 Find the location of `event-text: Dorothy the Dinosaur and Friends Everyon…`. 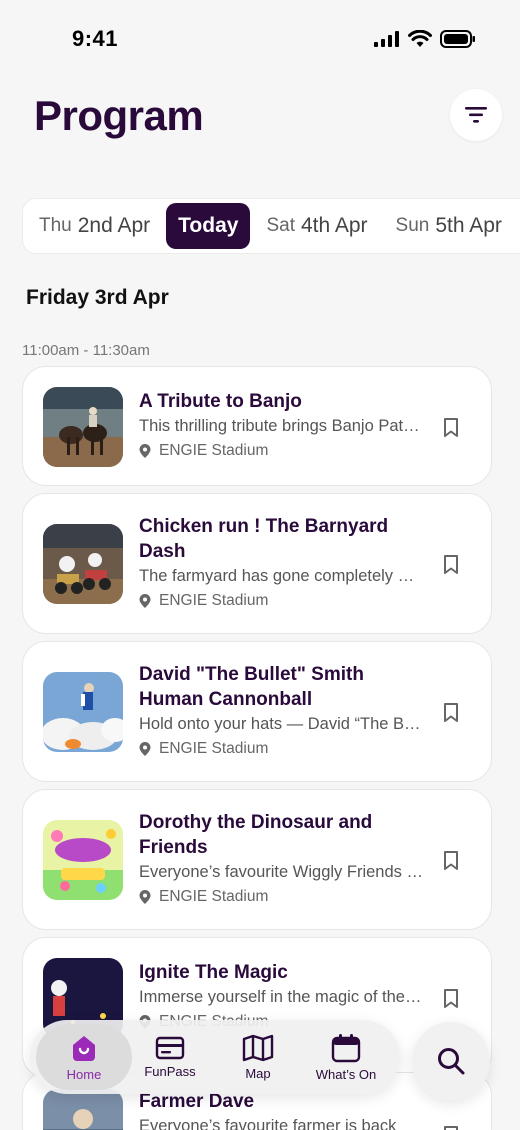

event-text: Dorothy the Dinosaur and Friends Everyon… is located at coordinates (281, 858).